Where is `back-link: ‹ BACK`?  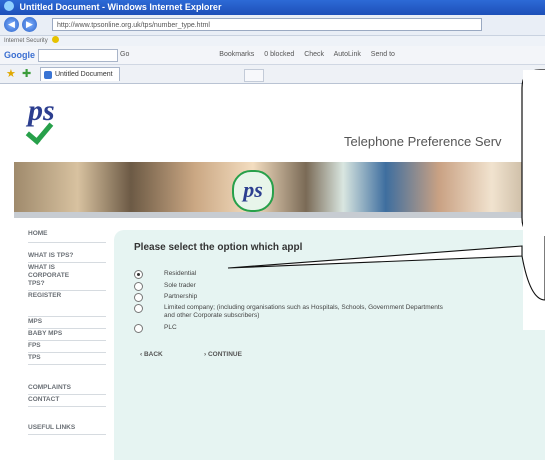
back-link: ‹ BACK is located at coordinates (151, 354).